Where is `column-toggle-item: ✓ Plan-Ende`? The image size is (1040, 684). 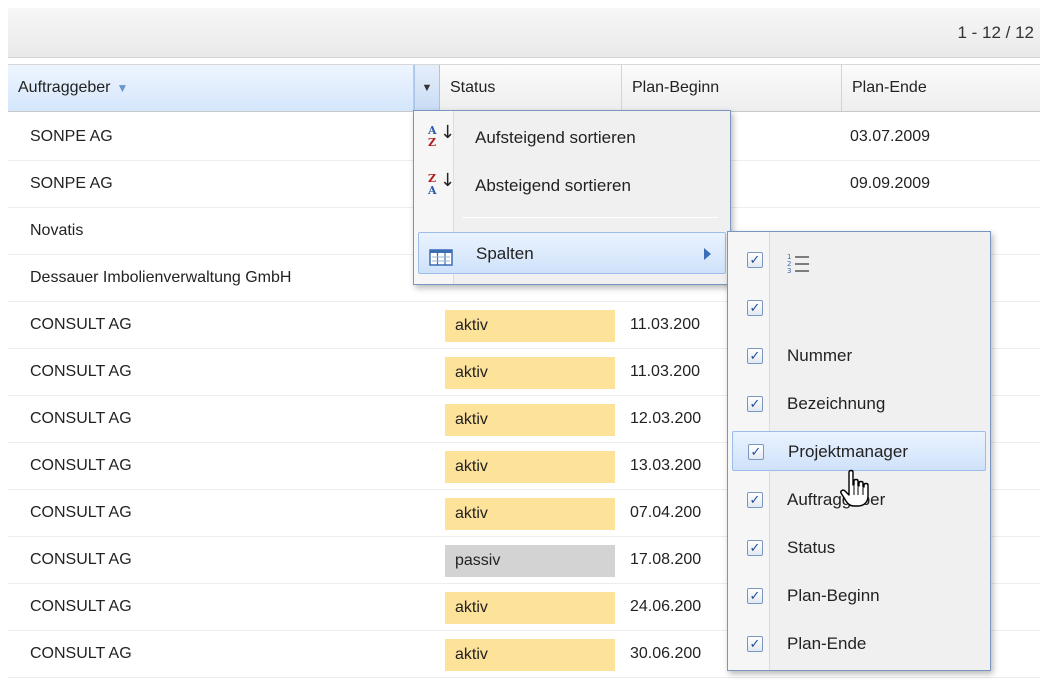 column-toggle-item: ✓ Plan-Ende is located at coordinates (859, 644).